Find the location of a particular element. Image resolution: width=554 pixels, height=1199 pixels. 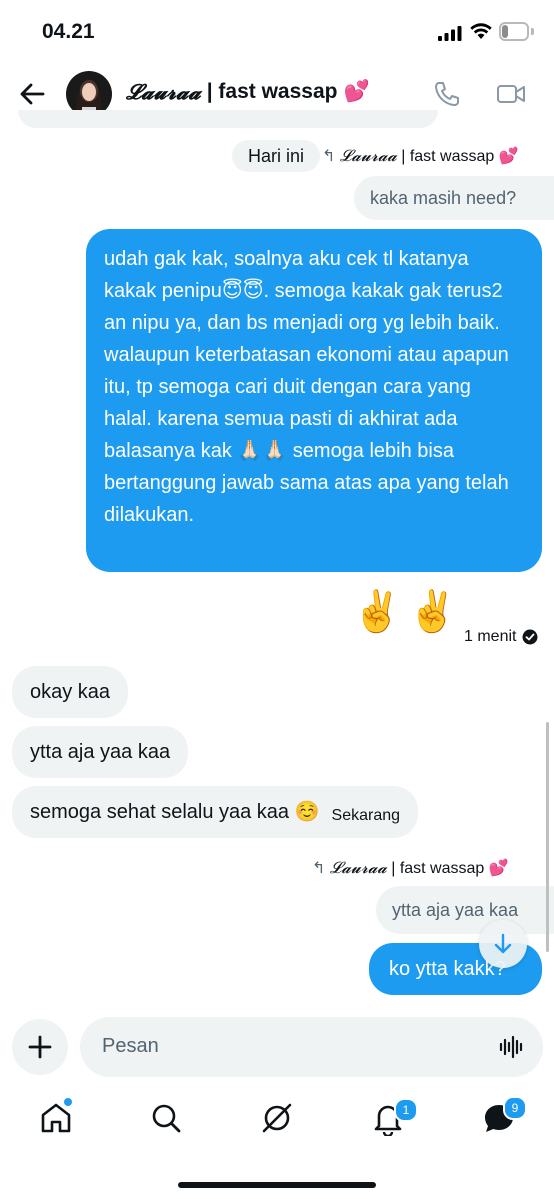

battery-icon: 5 is located at coordinates (514, 31).